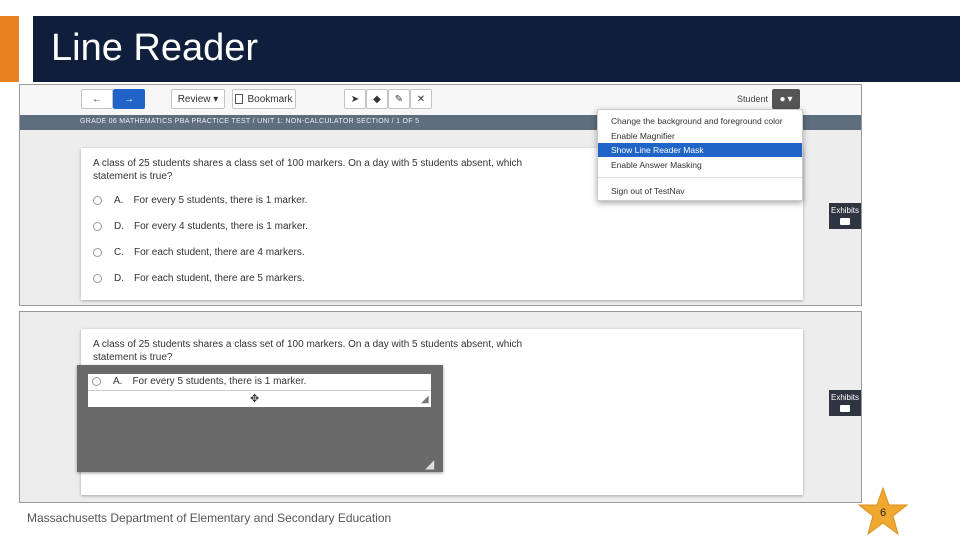 The height and width of the screenshot is (540, 960). What do you see at coordinates (155, 48) in the screenshot?
I see `slide-title: Line Reader` at bounding box center [155, 48].